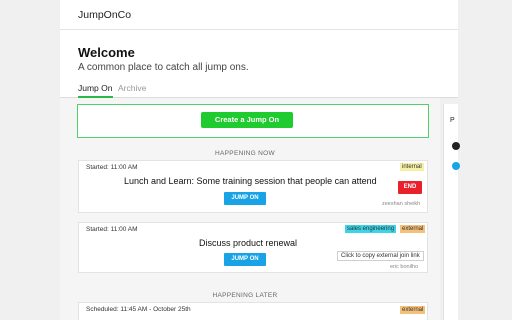 The height and width of the screenshot is (320, 512). Describe the element at coordinates (104, 15) in the screenshot. I see `brand-logo: JumpOnCo` at that location.